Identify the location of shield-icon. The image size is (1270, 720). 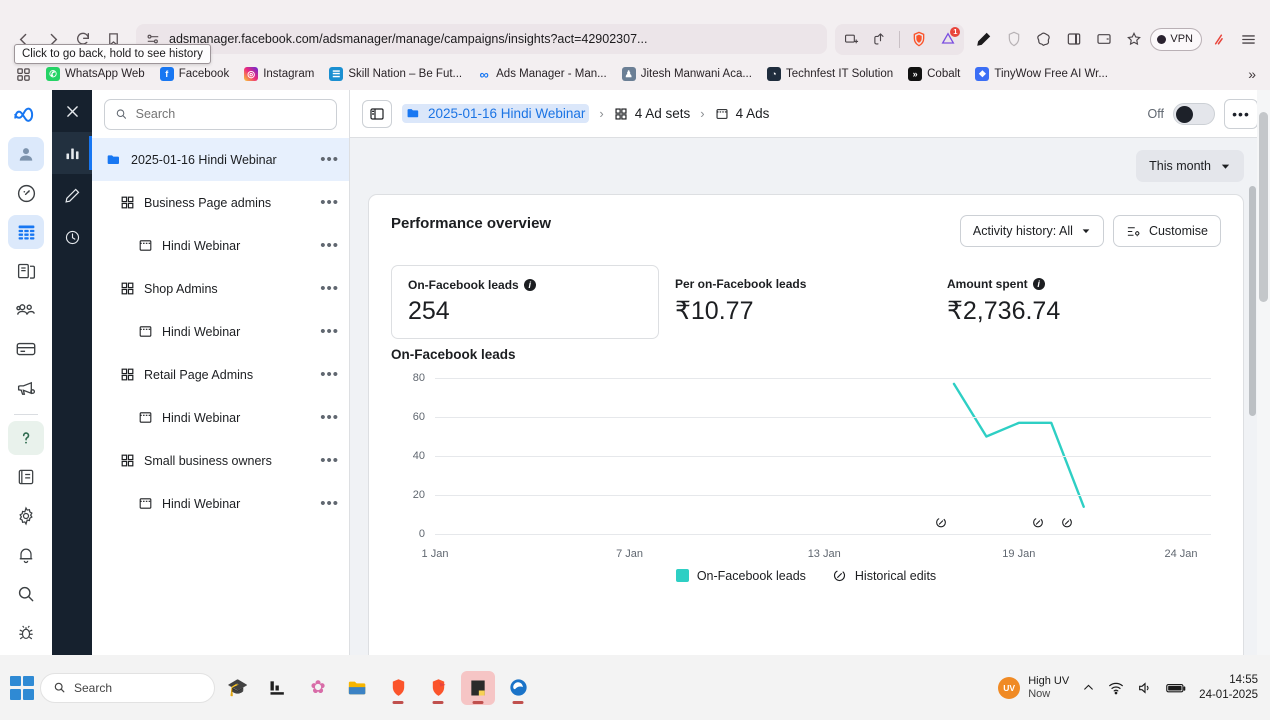
(1013, 39).